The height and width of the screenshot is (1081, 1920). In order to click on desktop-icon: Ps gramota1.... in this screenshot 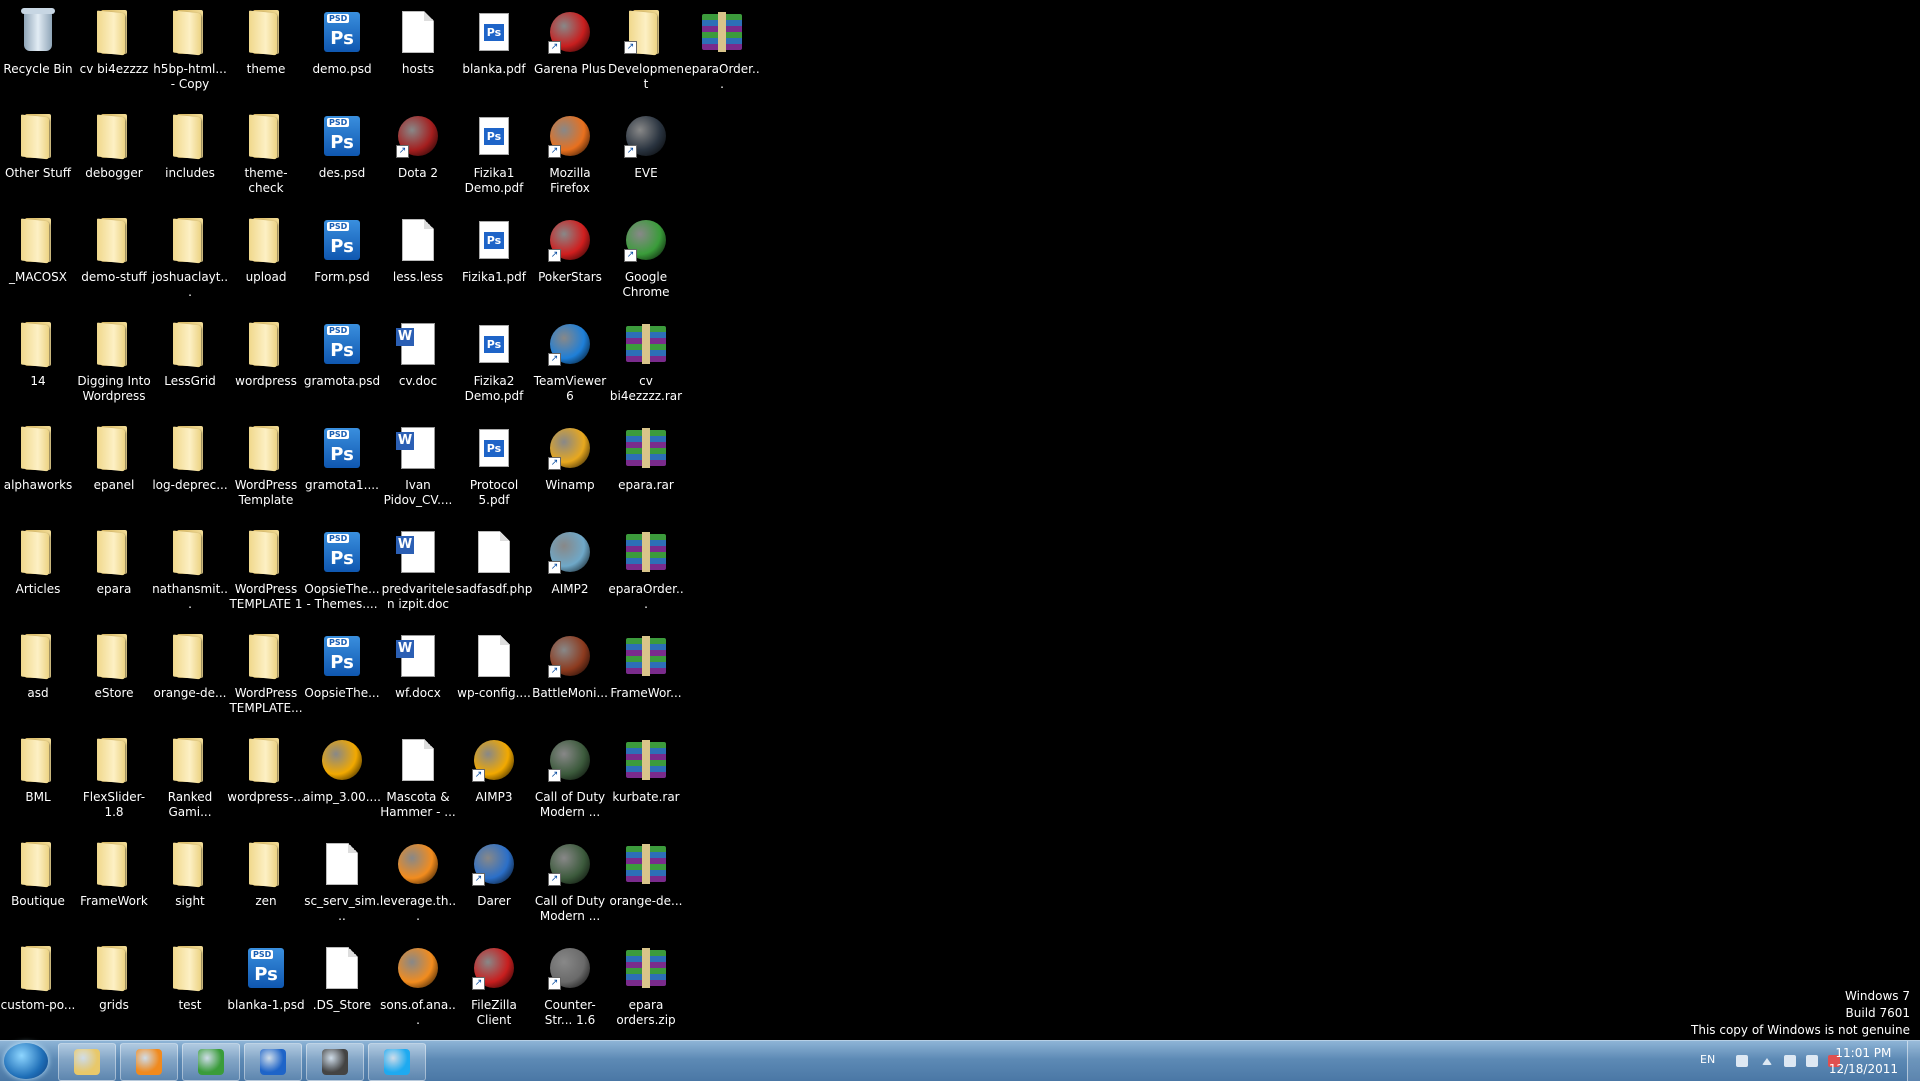, I will do `click(342, 468)`.